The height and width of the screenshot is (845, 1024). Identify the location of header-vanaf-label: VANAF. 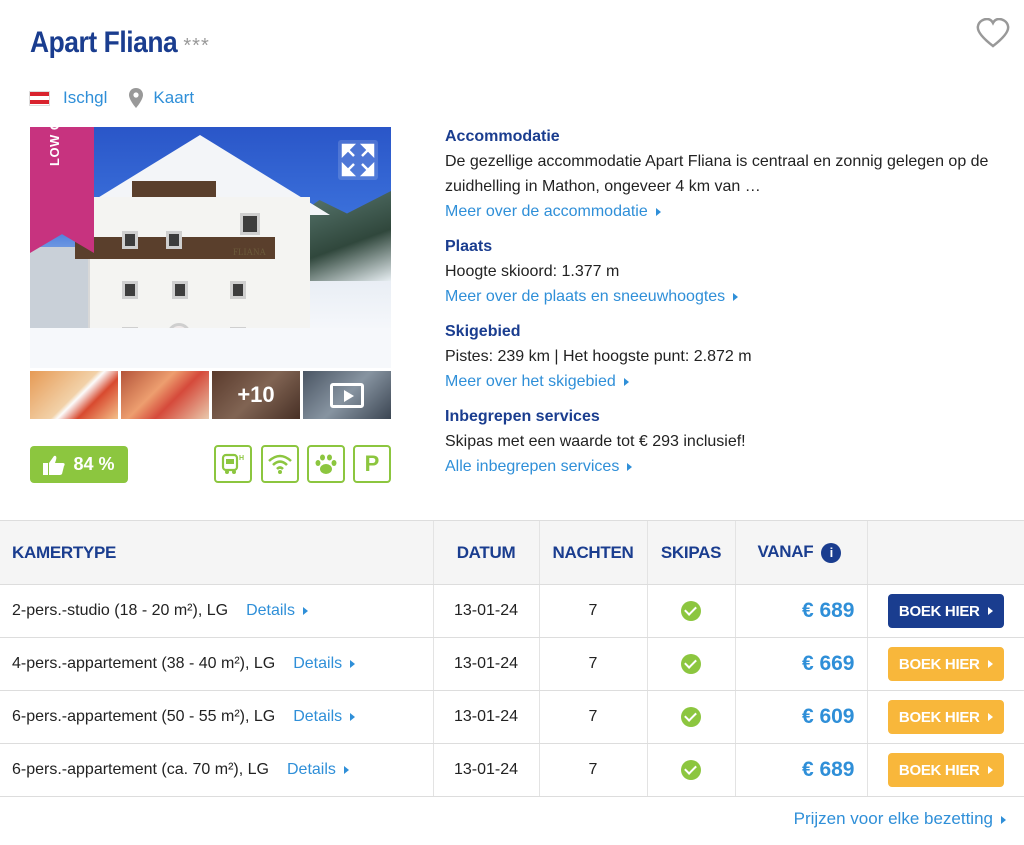
(785, 552).